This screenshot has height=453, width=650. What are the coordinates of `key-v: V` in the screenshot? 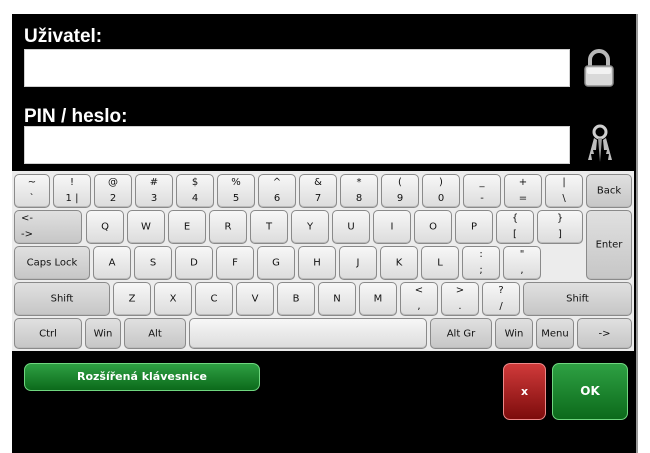 It's located at (255, 299).